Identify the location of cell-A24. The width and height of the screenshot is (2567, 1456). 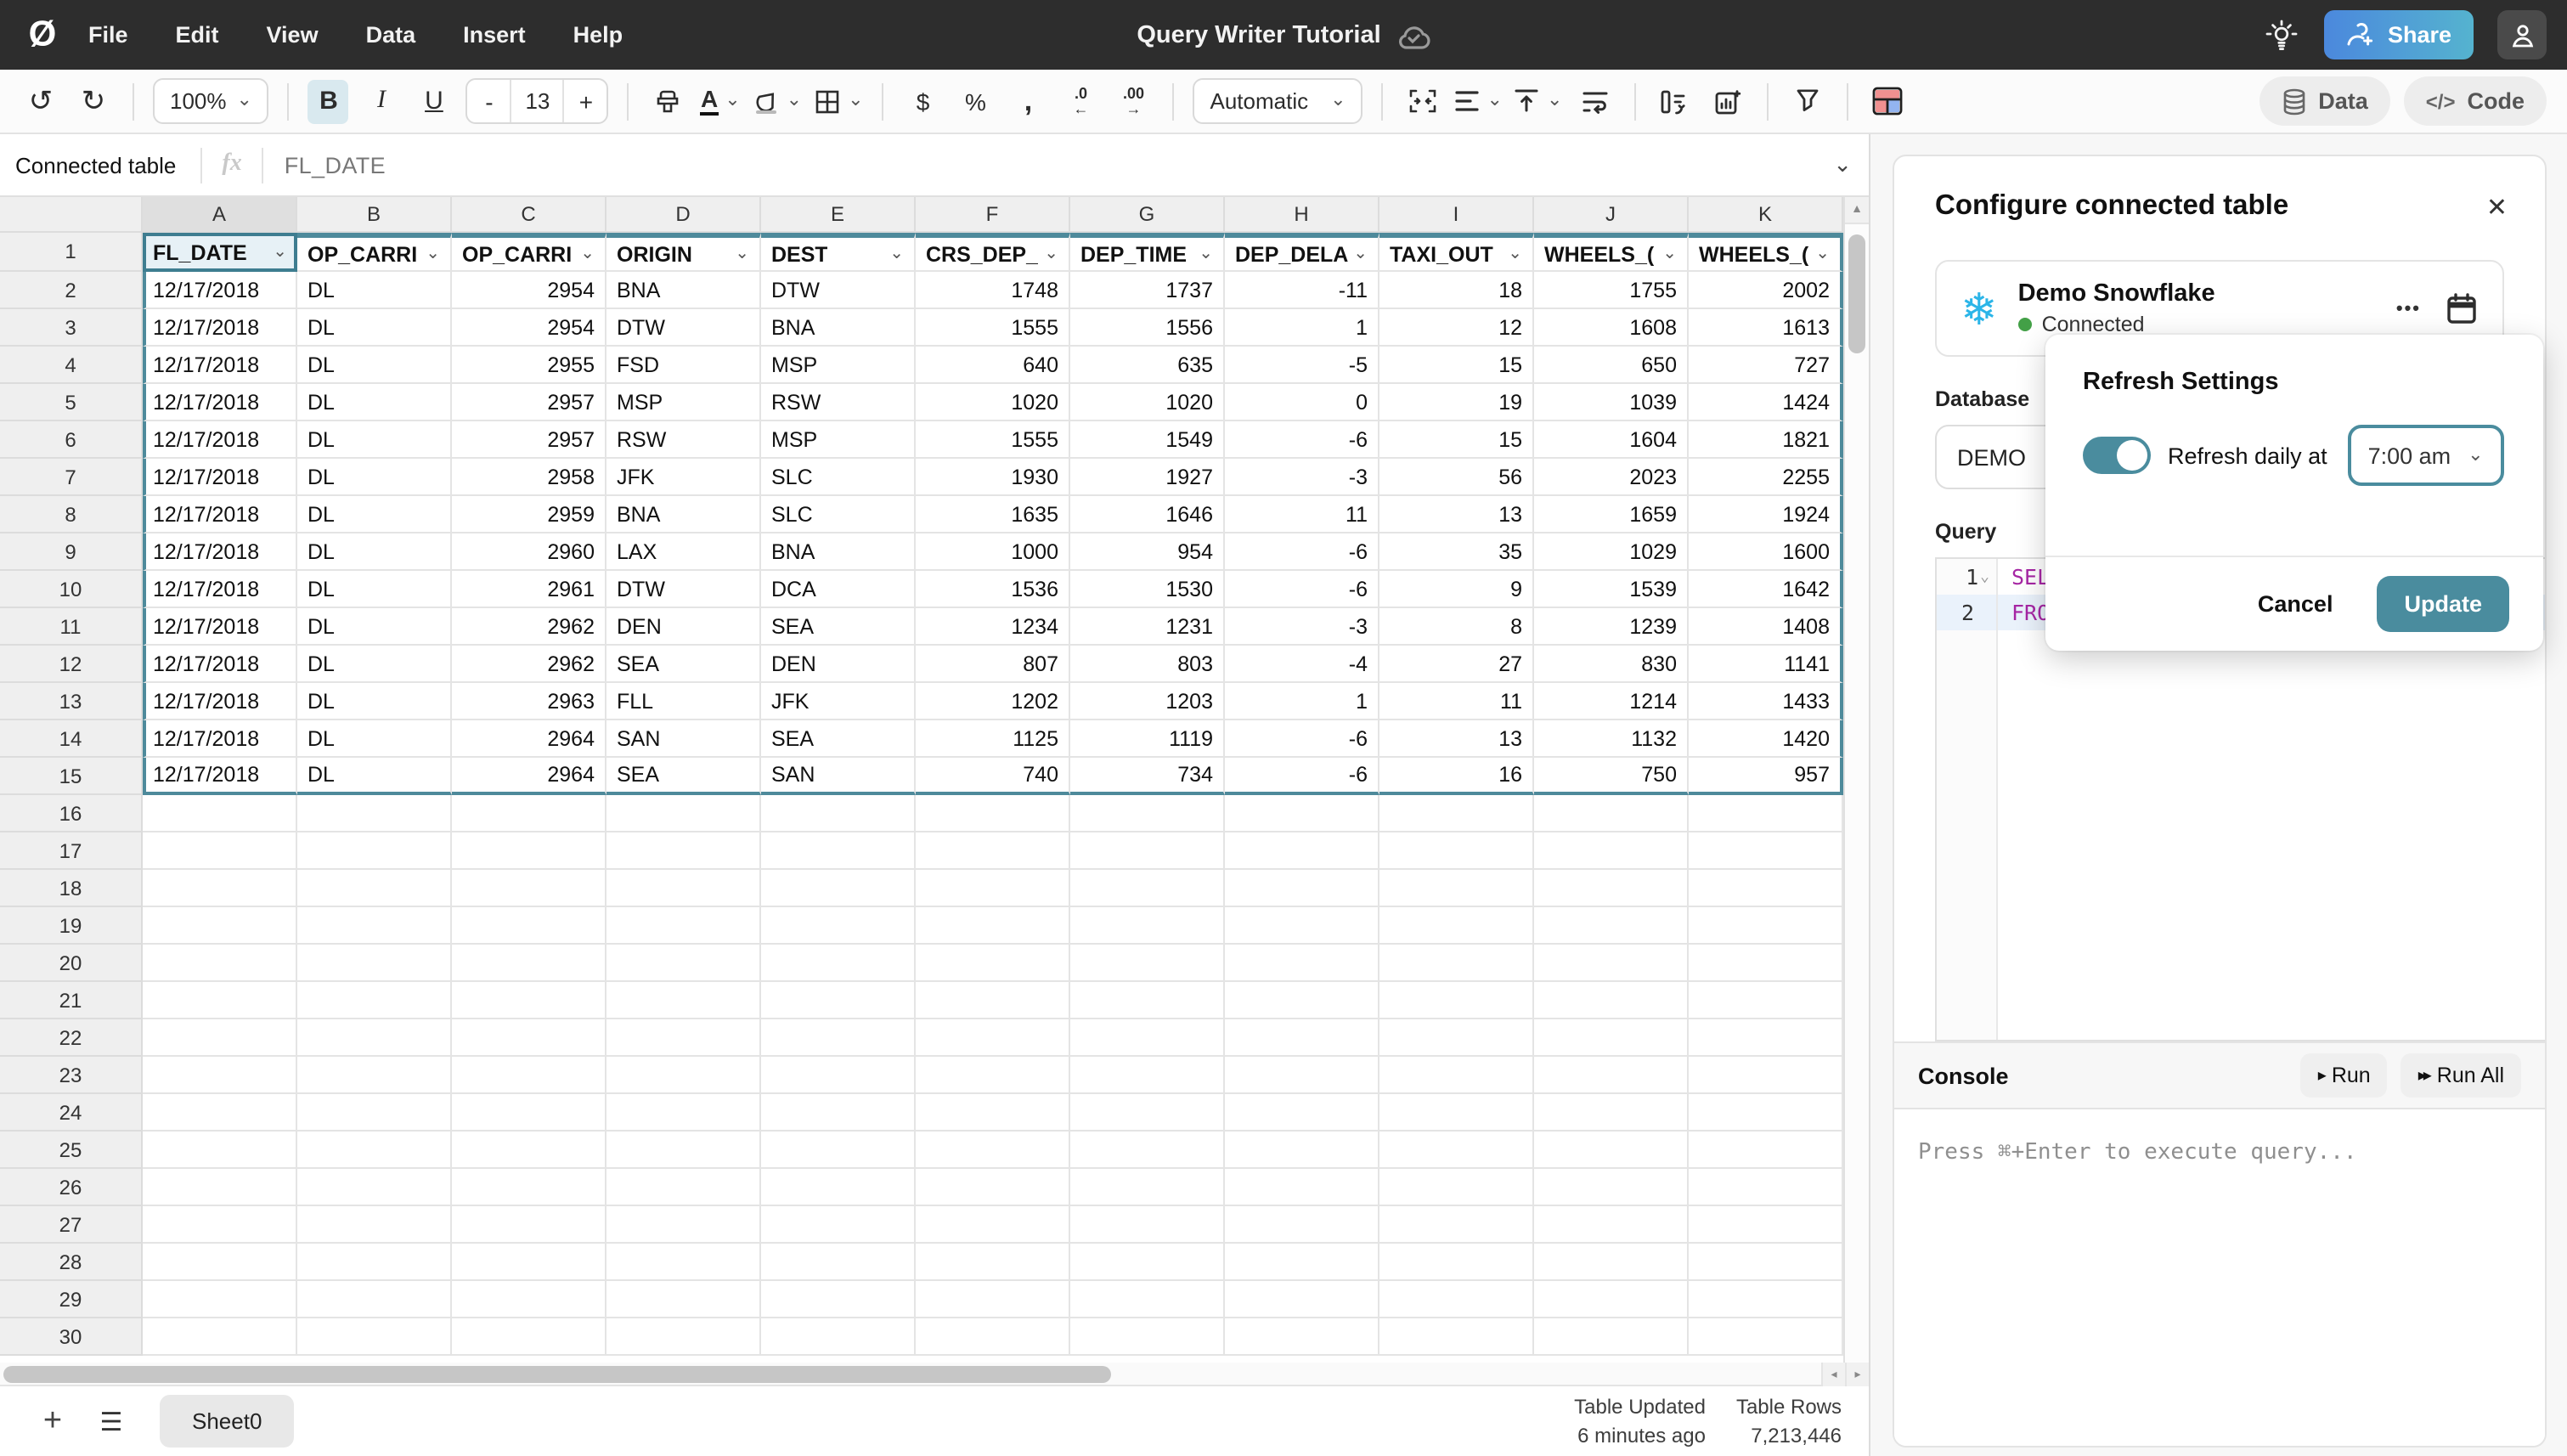
(220, 1113).